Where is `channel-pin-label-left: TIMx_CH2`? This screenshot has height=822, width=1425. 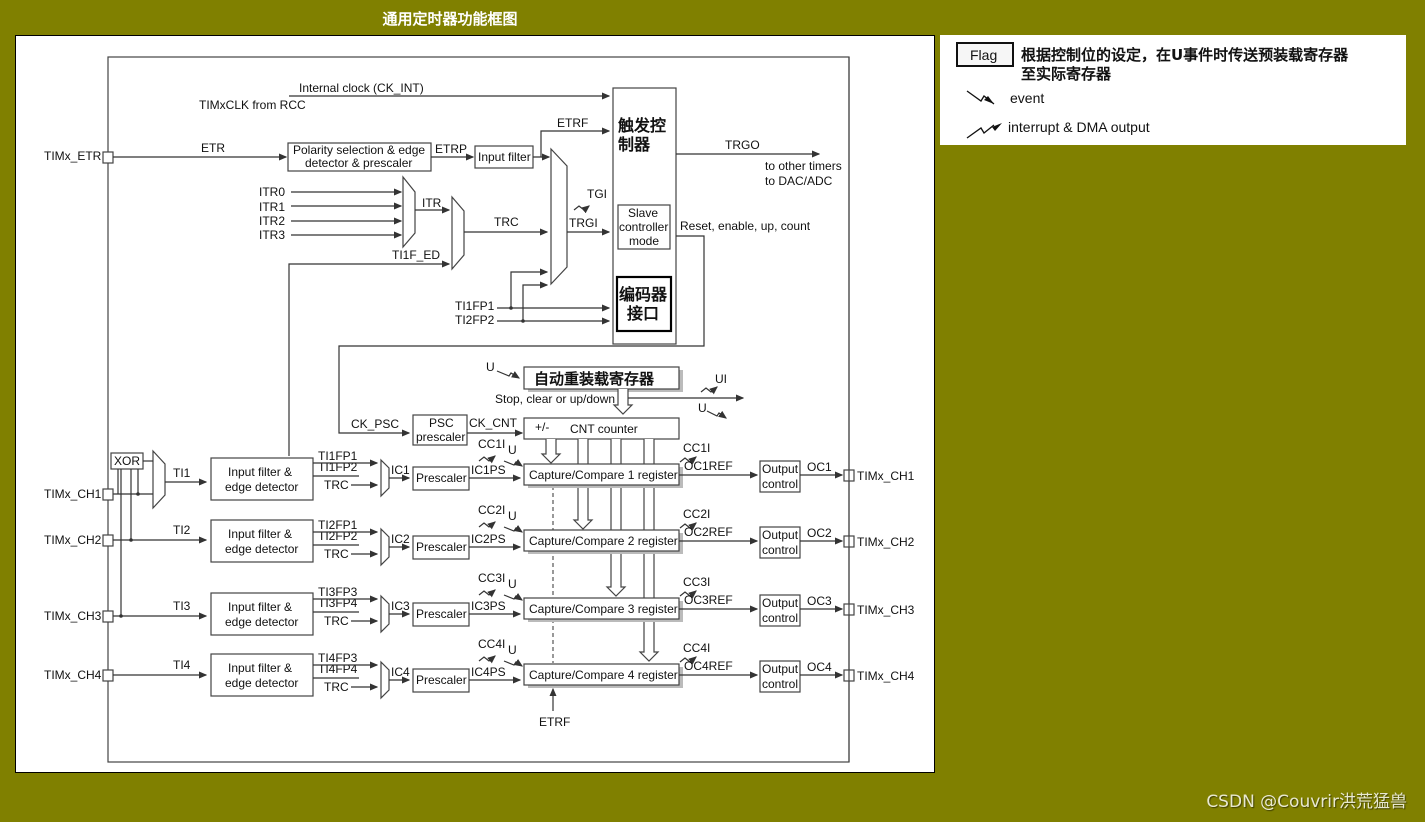 channel-pin-label-left: TIMx_CH2 is located at coordinates (73, 540).